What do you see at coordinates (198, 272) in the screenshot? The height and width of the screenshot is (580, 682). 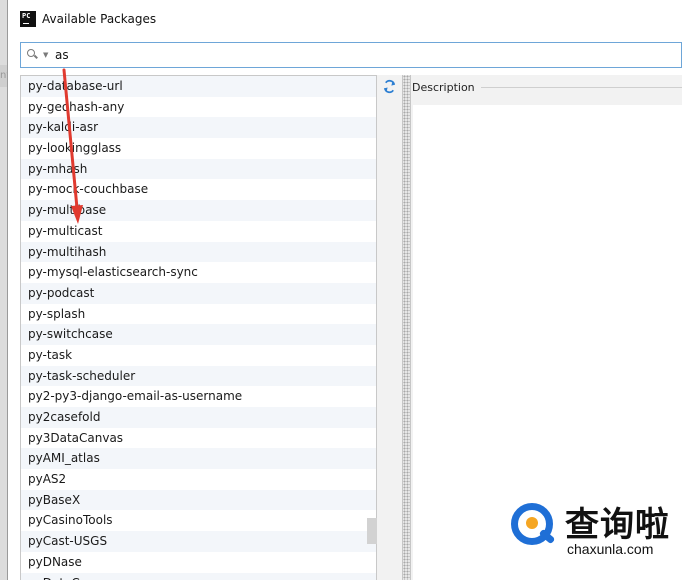 I see `package-list-item: py-mysql-elasticsearch-sync` at bounding box center [198, 272].